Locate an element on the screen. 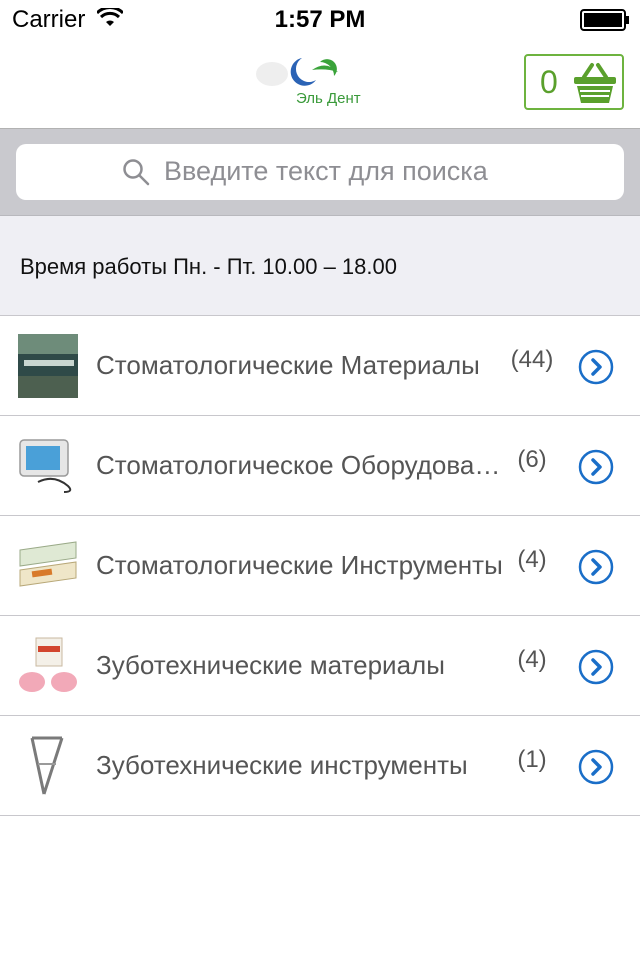  search-input: Введите текст для поиска is located at coordinates (320, 172).